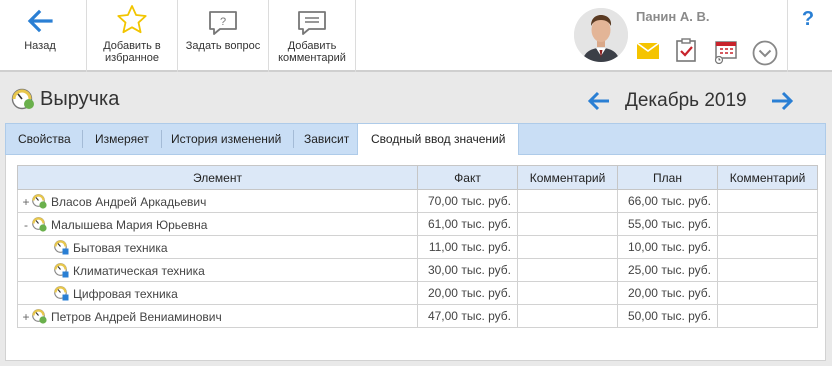  What do you see at coordinates (217, 177) in the screenshot?
I see `column-header-element: Элемент` at bounding box center [217, 177].